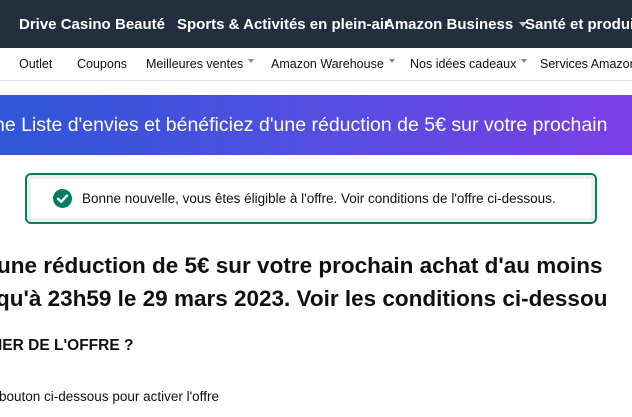  I want to click on nav-item-beaute: Beauté, so click(140, 24).